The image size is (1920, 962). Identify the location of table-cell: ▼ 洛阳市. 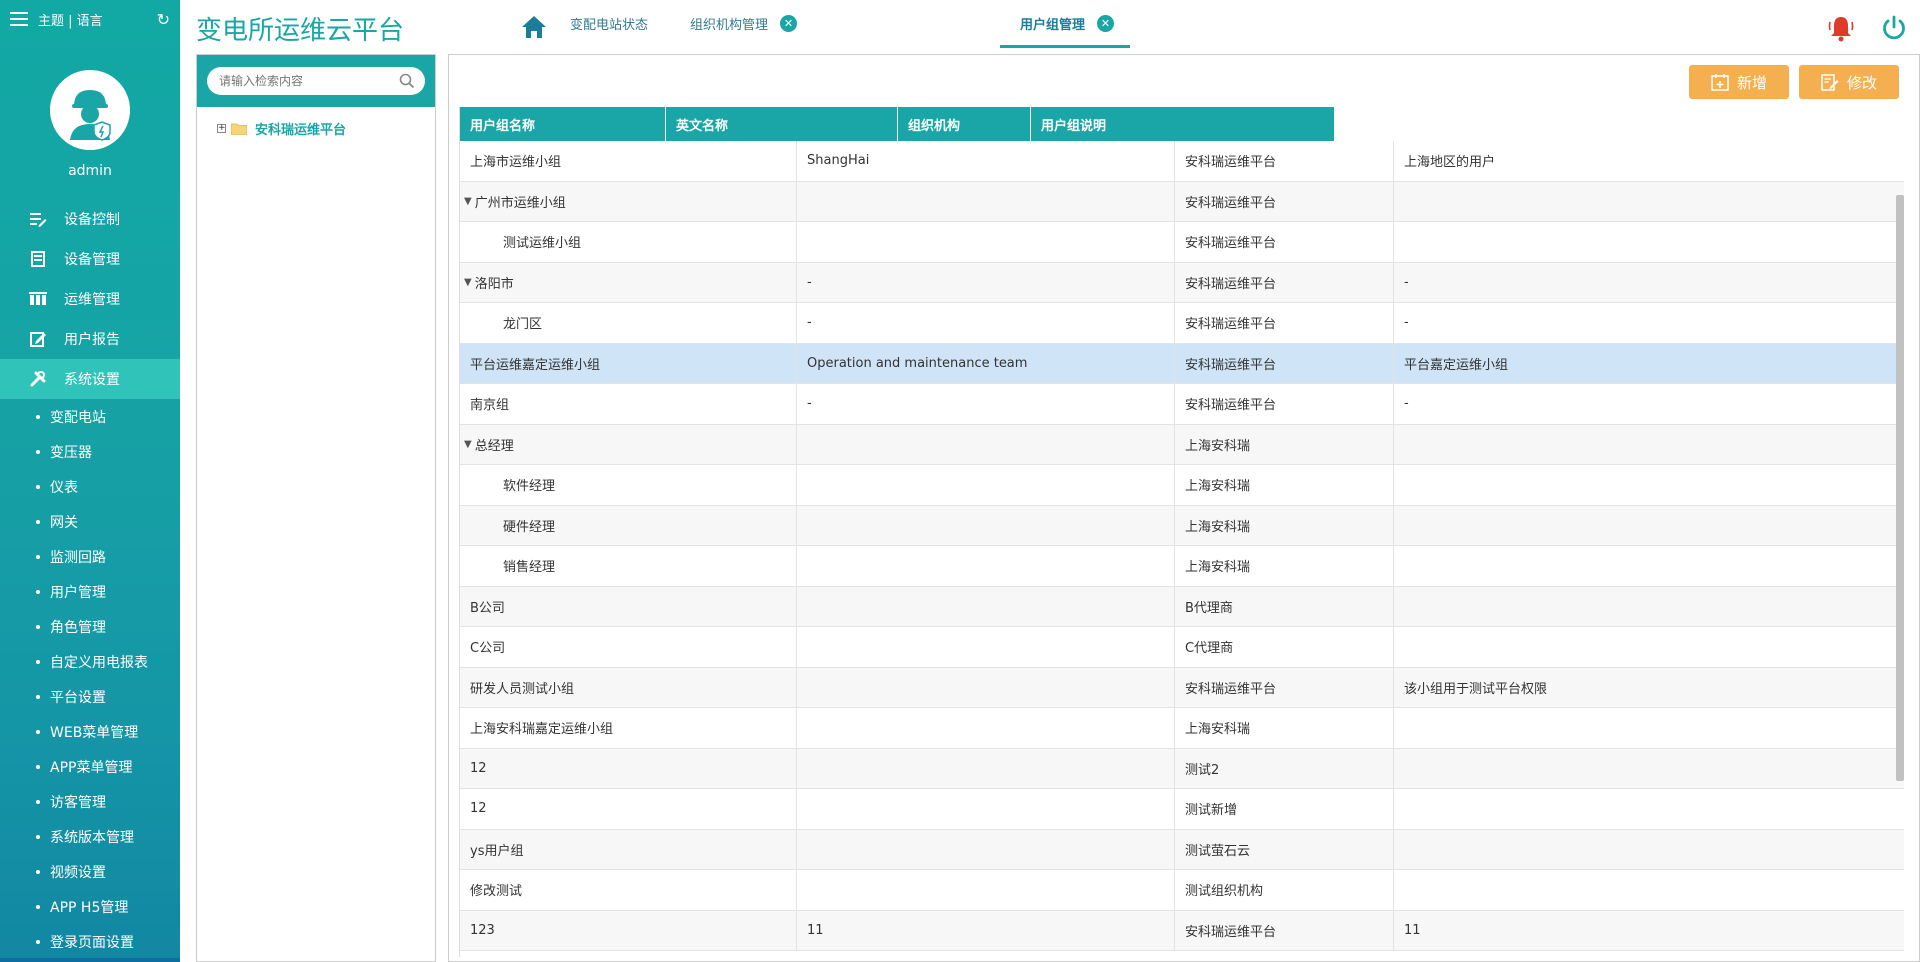
(628, 282).